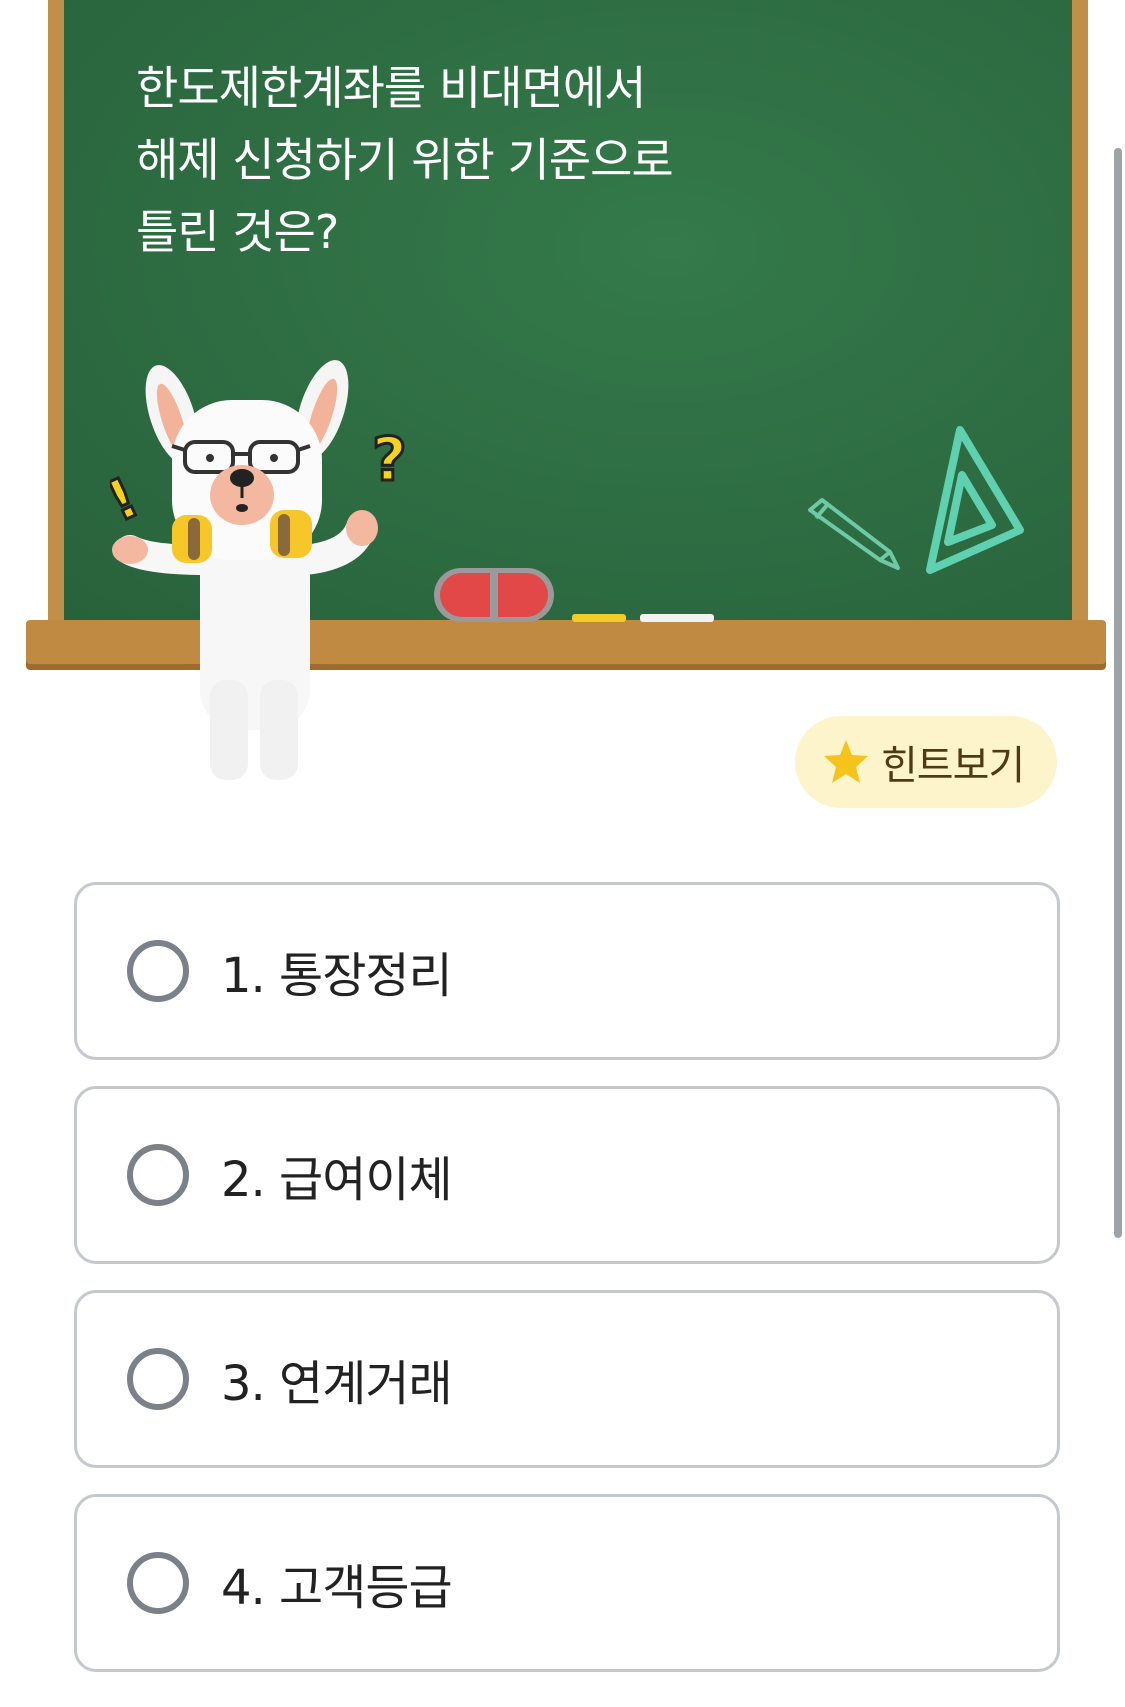 This screenshot has width=1125, height=1707. I want to click on answer-option-label: 2. 급여이체, so click(337, 1180).